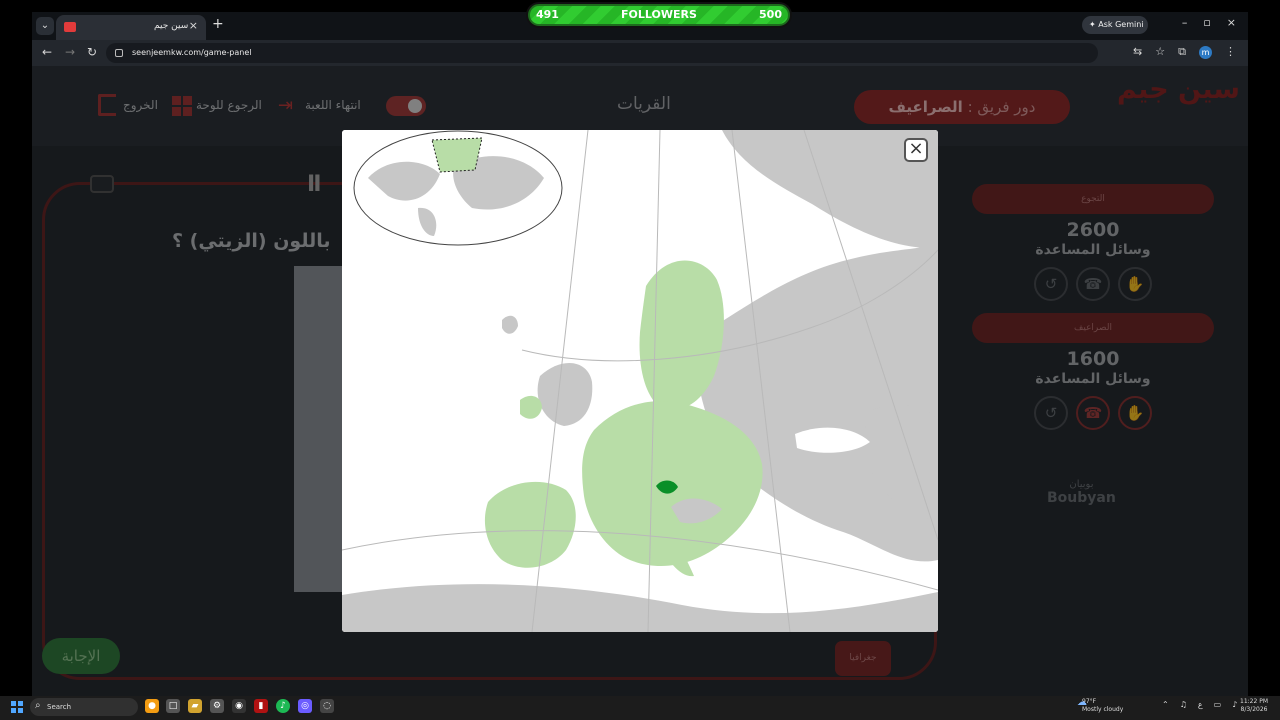 This screenshot has width=1280, height=720. I want to click on weather-widget: ☁ 97°F Mostly cloudy, so click(1100, 706).